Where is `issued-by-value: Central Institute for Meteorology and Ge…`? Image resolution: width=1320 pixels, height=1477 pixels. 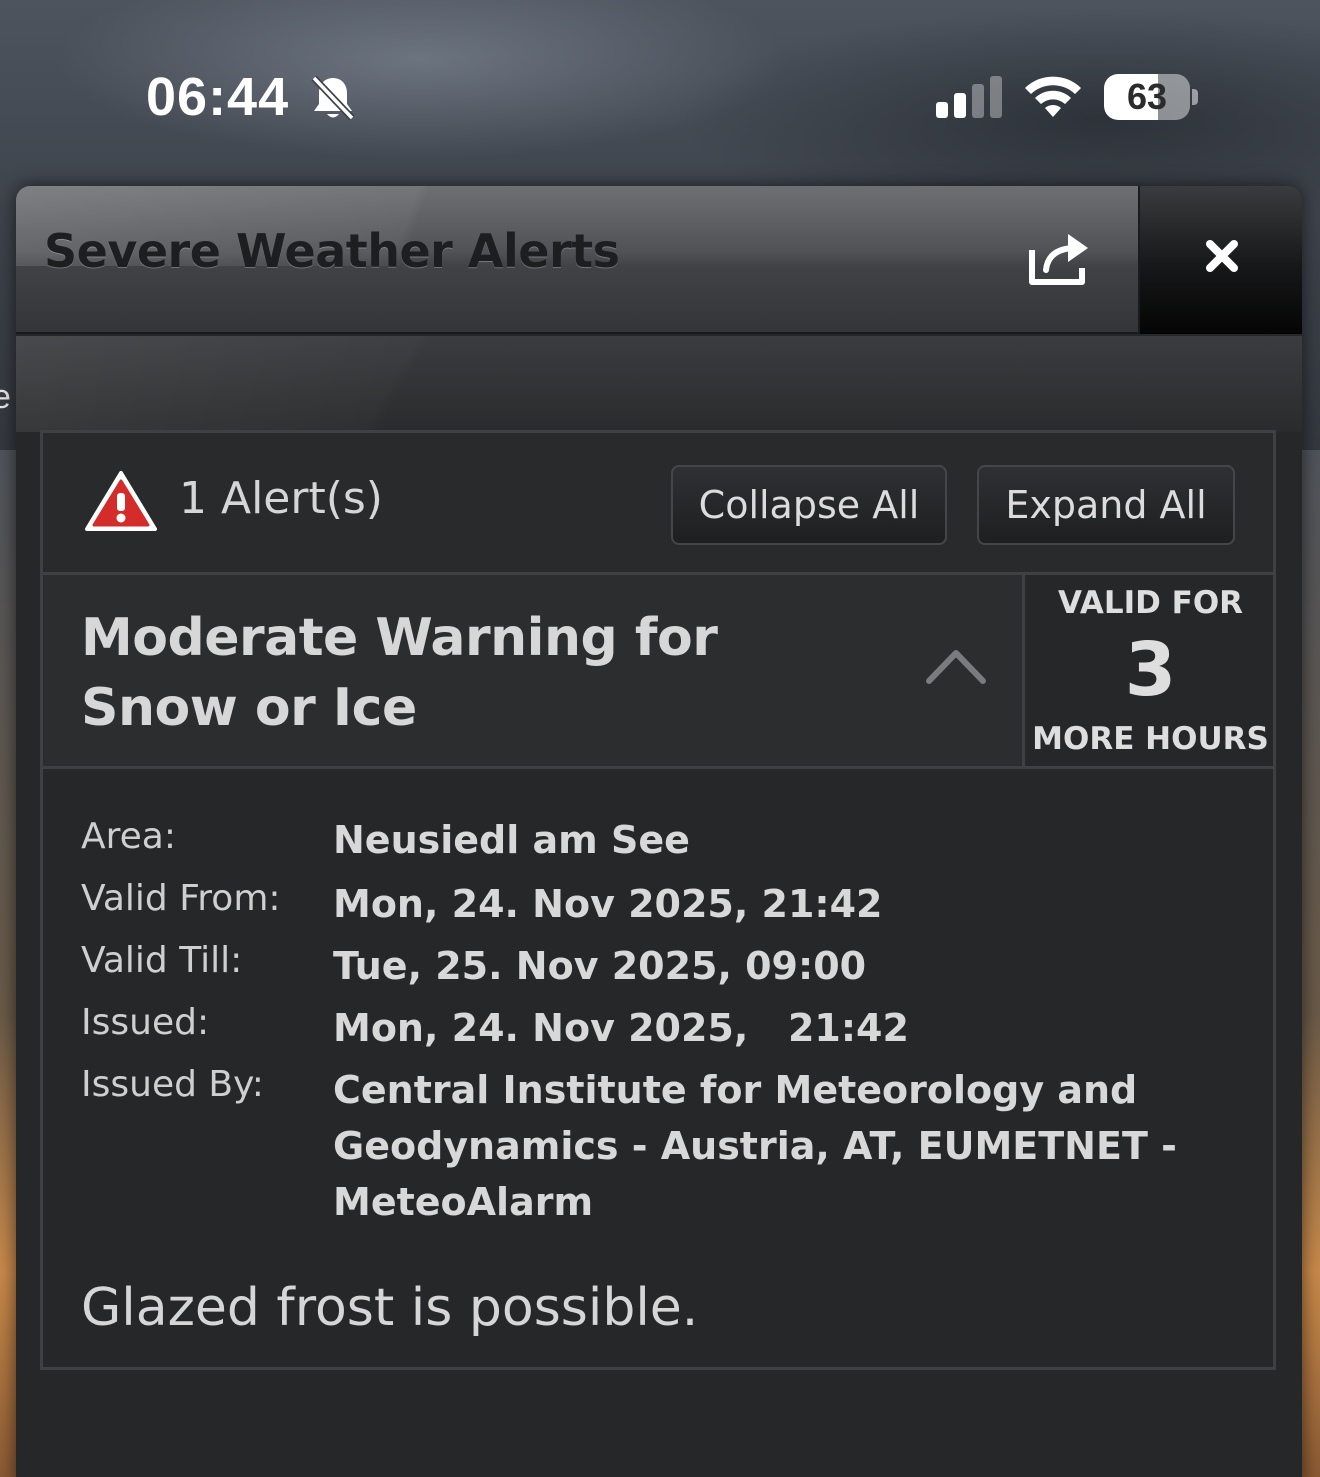
issued-by-value: Central Institute for Meteorology and Ge… is located at coordinates (755, 1146).